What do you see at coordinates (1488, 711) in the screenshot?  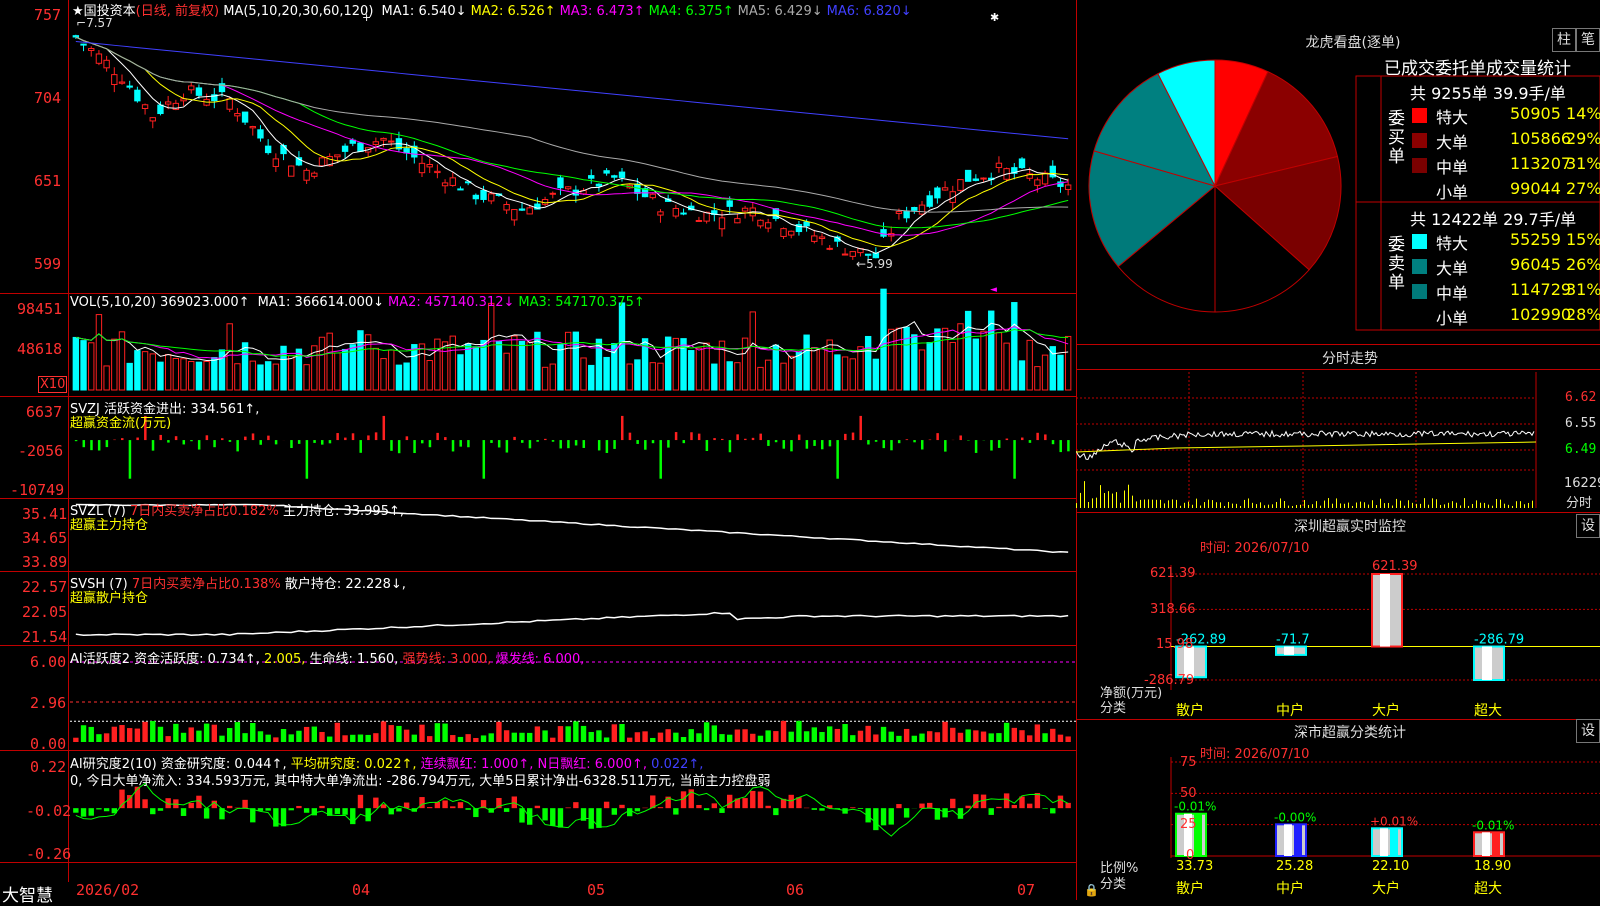 I see `category-label: 超大` at bounding box center [1488, 711].